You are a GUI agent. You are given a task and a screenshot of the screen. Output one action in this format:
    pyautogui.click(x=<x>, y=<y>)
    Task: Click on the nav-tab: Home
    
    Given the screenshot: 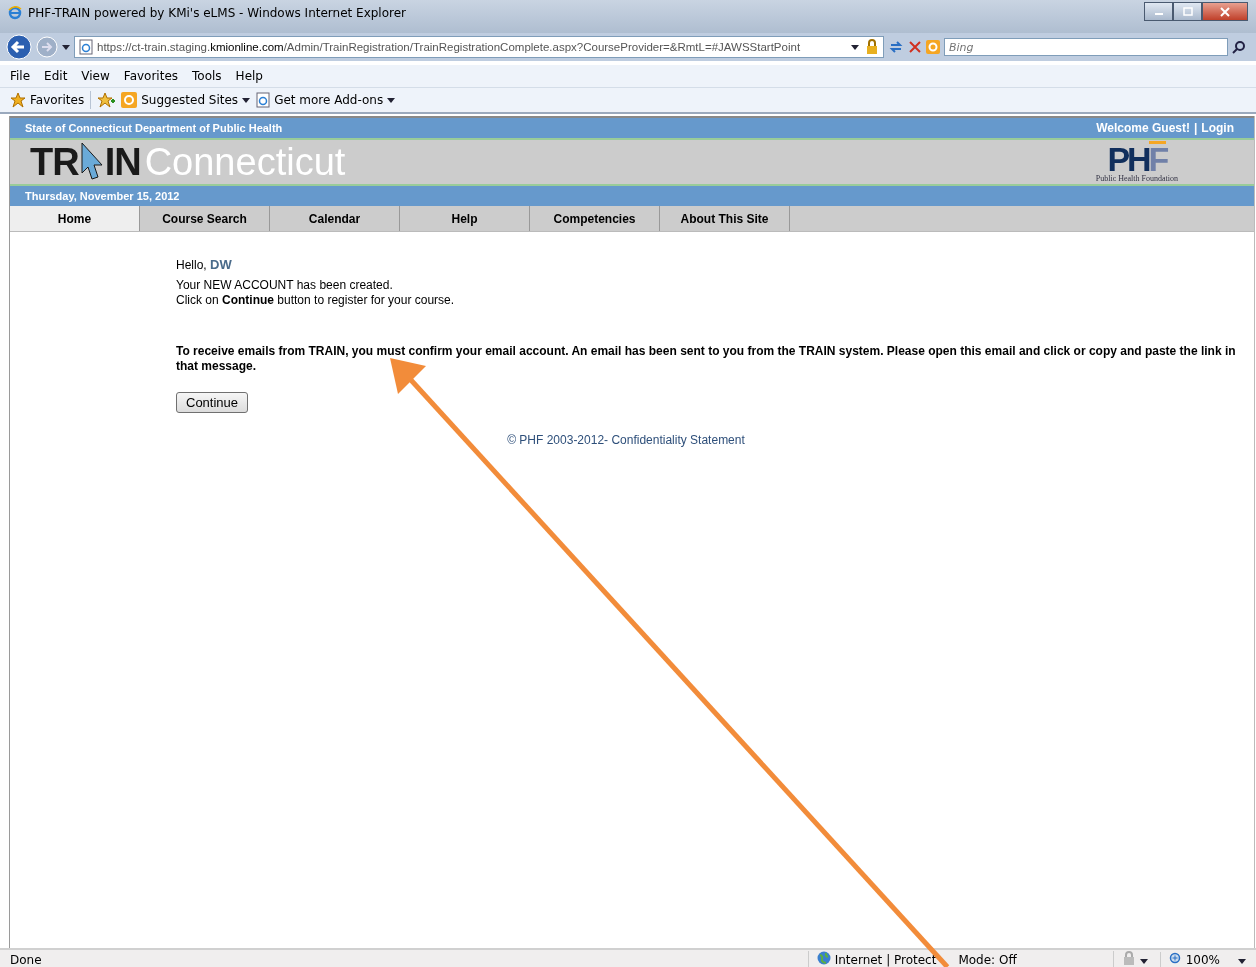 What is the action you would take?
    pyautogui.click(x=75, y=218)
    